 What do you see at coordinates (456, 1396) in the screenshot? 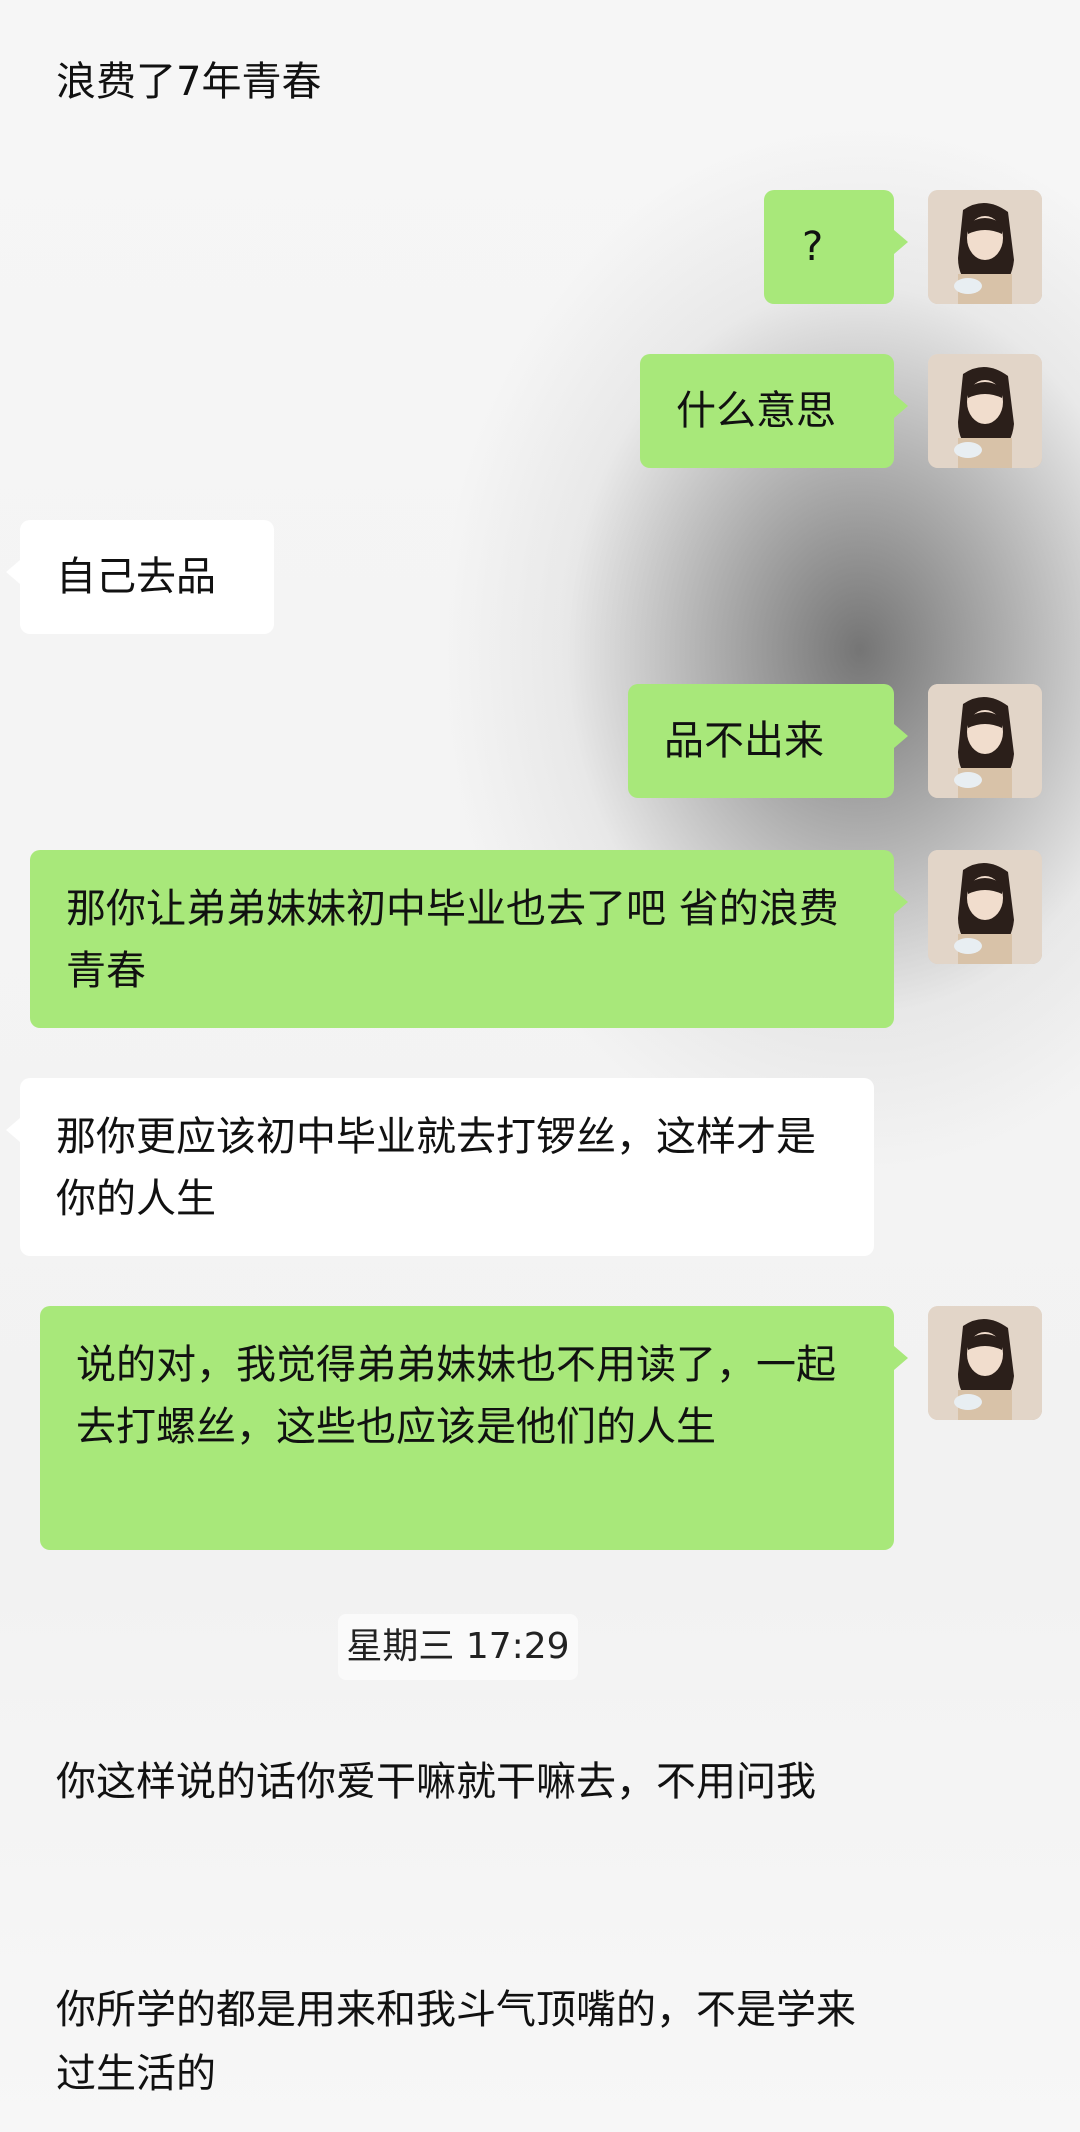
I see `message-text: 说的对，我觉得弟弟妹妹也不用读了，一起去打螺丝，这些也应该是他们的人生` at bounding box center [456, 1396].